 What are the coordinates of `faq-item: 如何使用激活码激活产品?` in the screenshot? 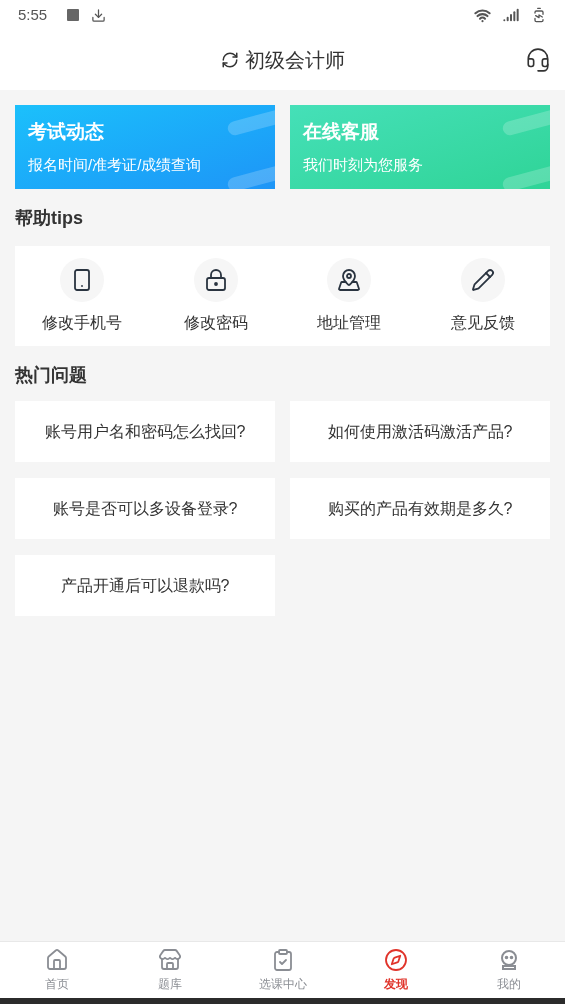 It's located at (420, 431).